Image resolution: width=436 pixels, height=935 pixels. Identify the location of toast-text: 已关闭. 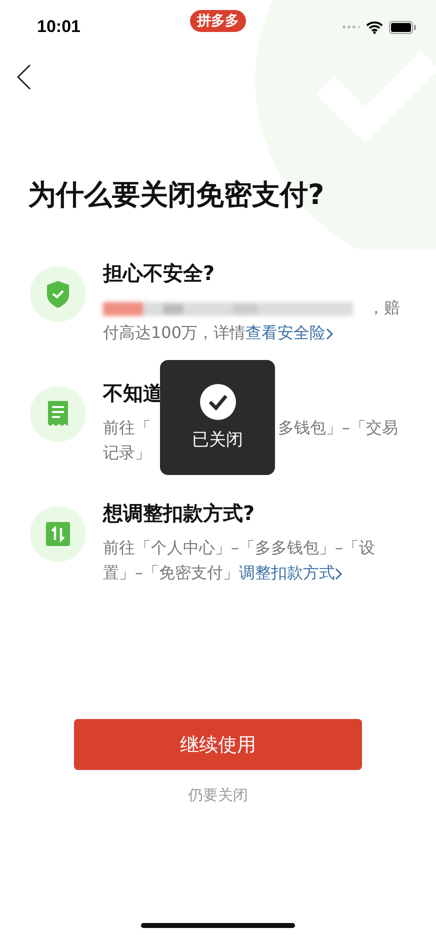
(217, 440).